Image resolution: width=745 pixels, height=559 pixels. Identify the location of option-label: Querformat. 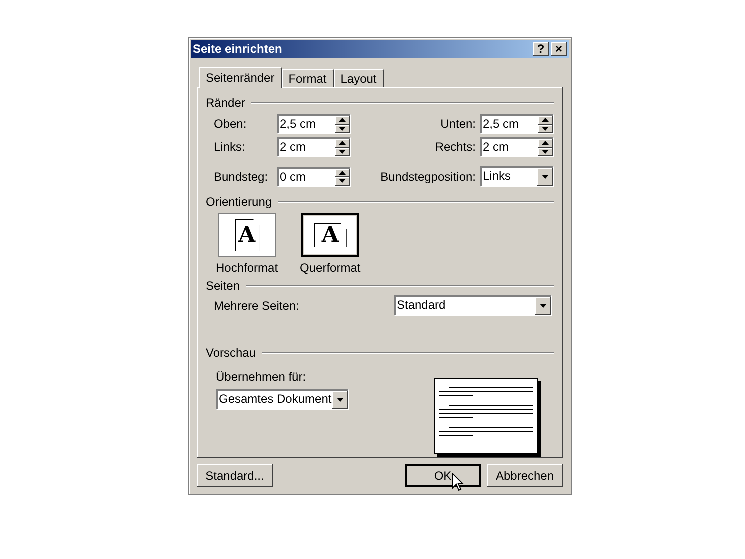
(330, 268).